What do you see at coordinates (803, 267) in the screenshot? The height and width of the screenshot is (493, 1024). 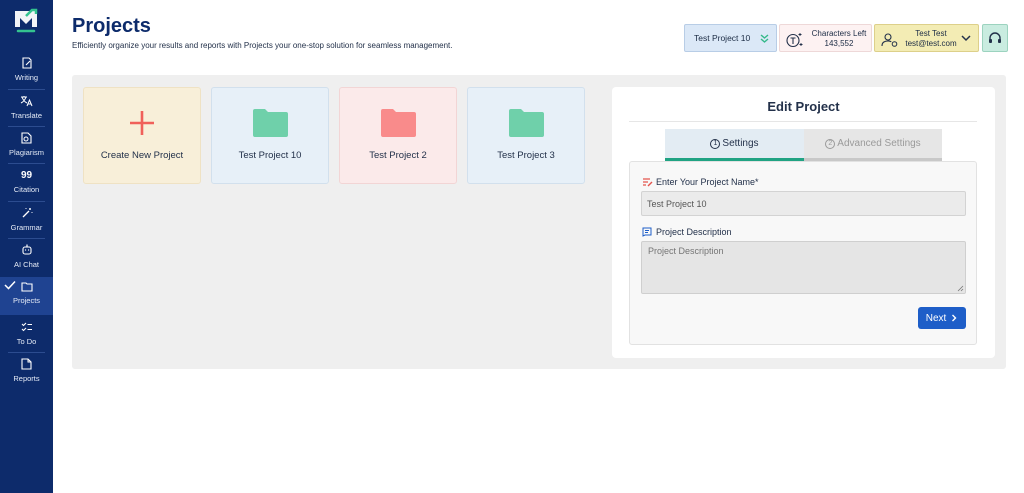 I see `project-description-input` at bounding box center [803, 267].